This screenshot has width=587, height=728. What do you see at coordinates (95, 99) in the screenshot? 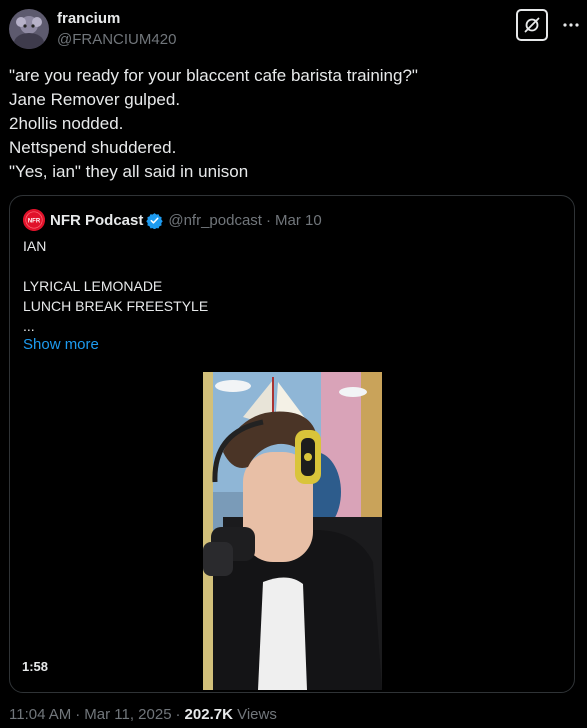
I see `tweet-text-line: Jane Remover gulped.` at bounding box center [95, 99].